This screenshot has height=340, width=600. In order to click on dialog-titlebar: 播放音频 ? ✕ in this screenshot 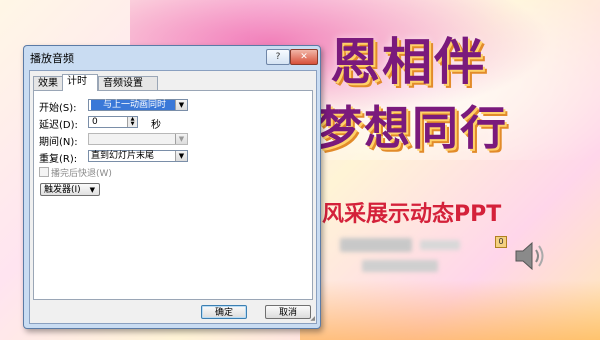, I will do `click(172, 57)`.